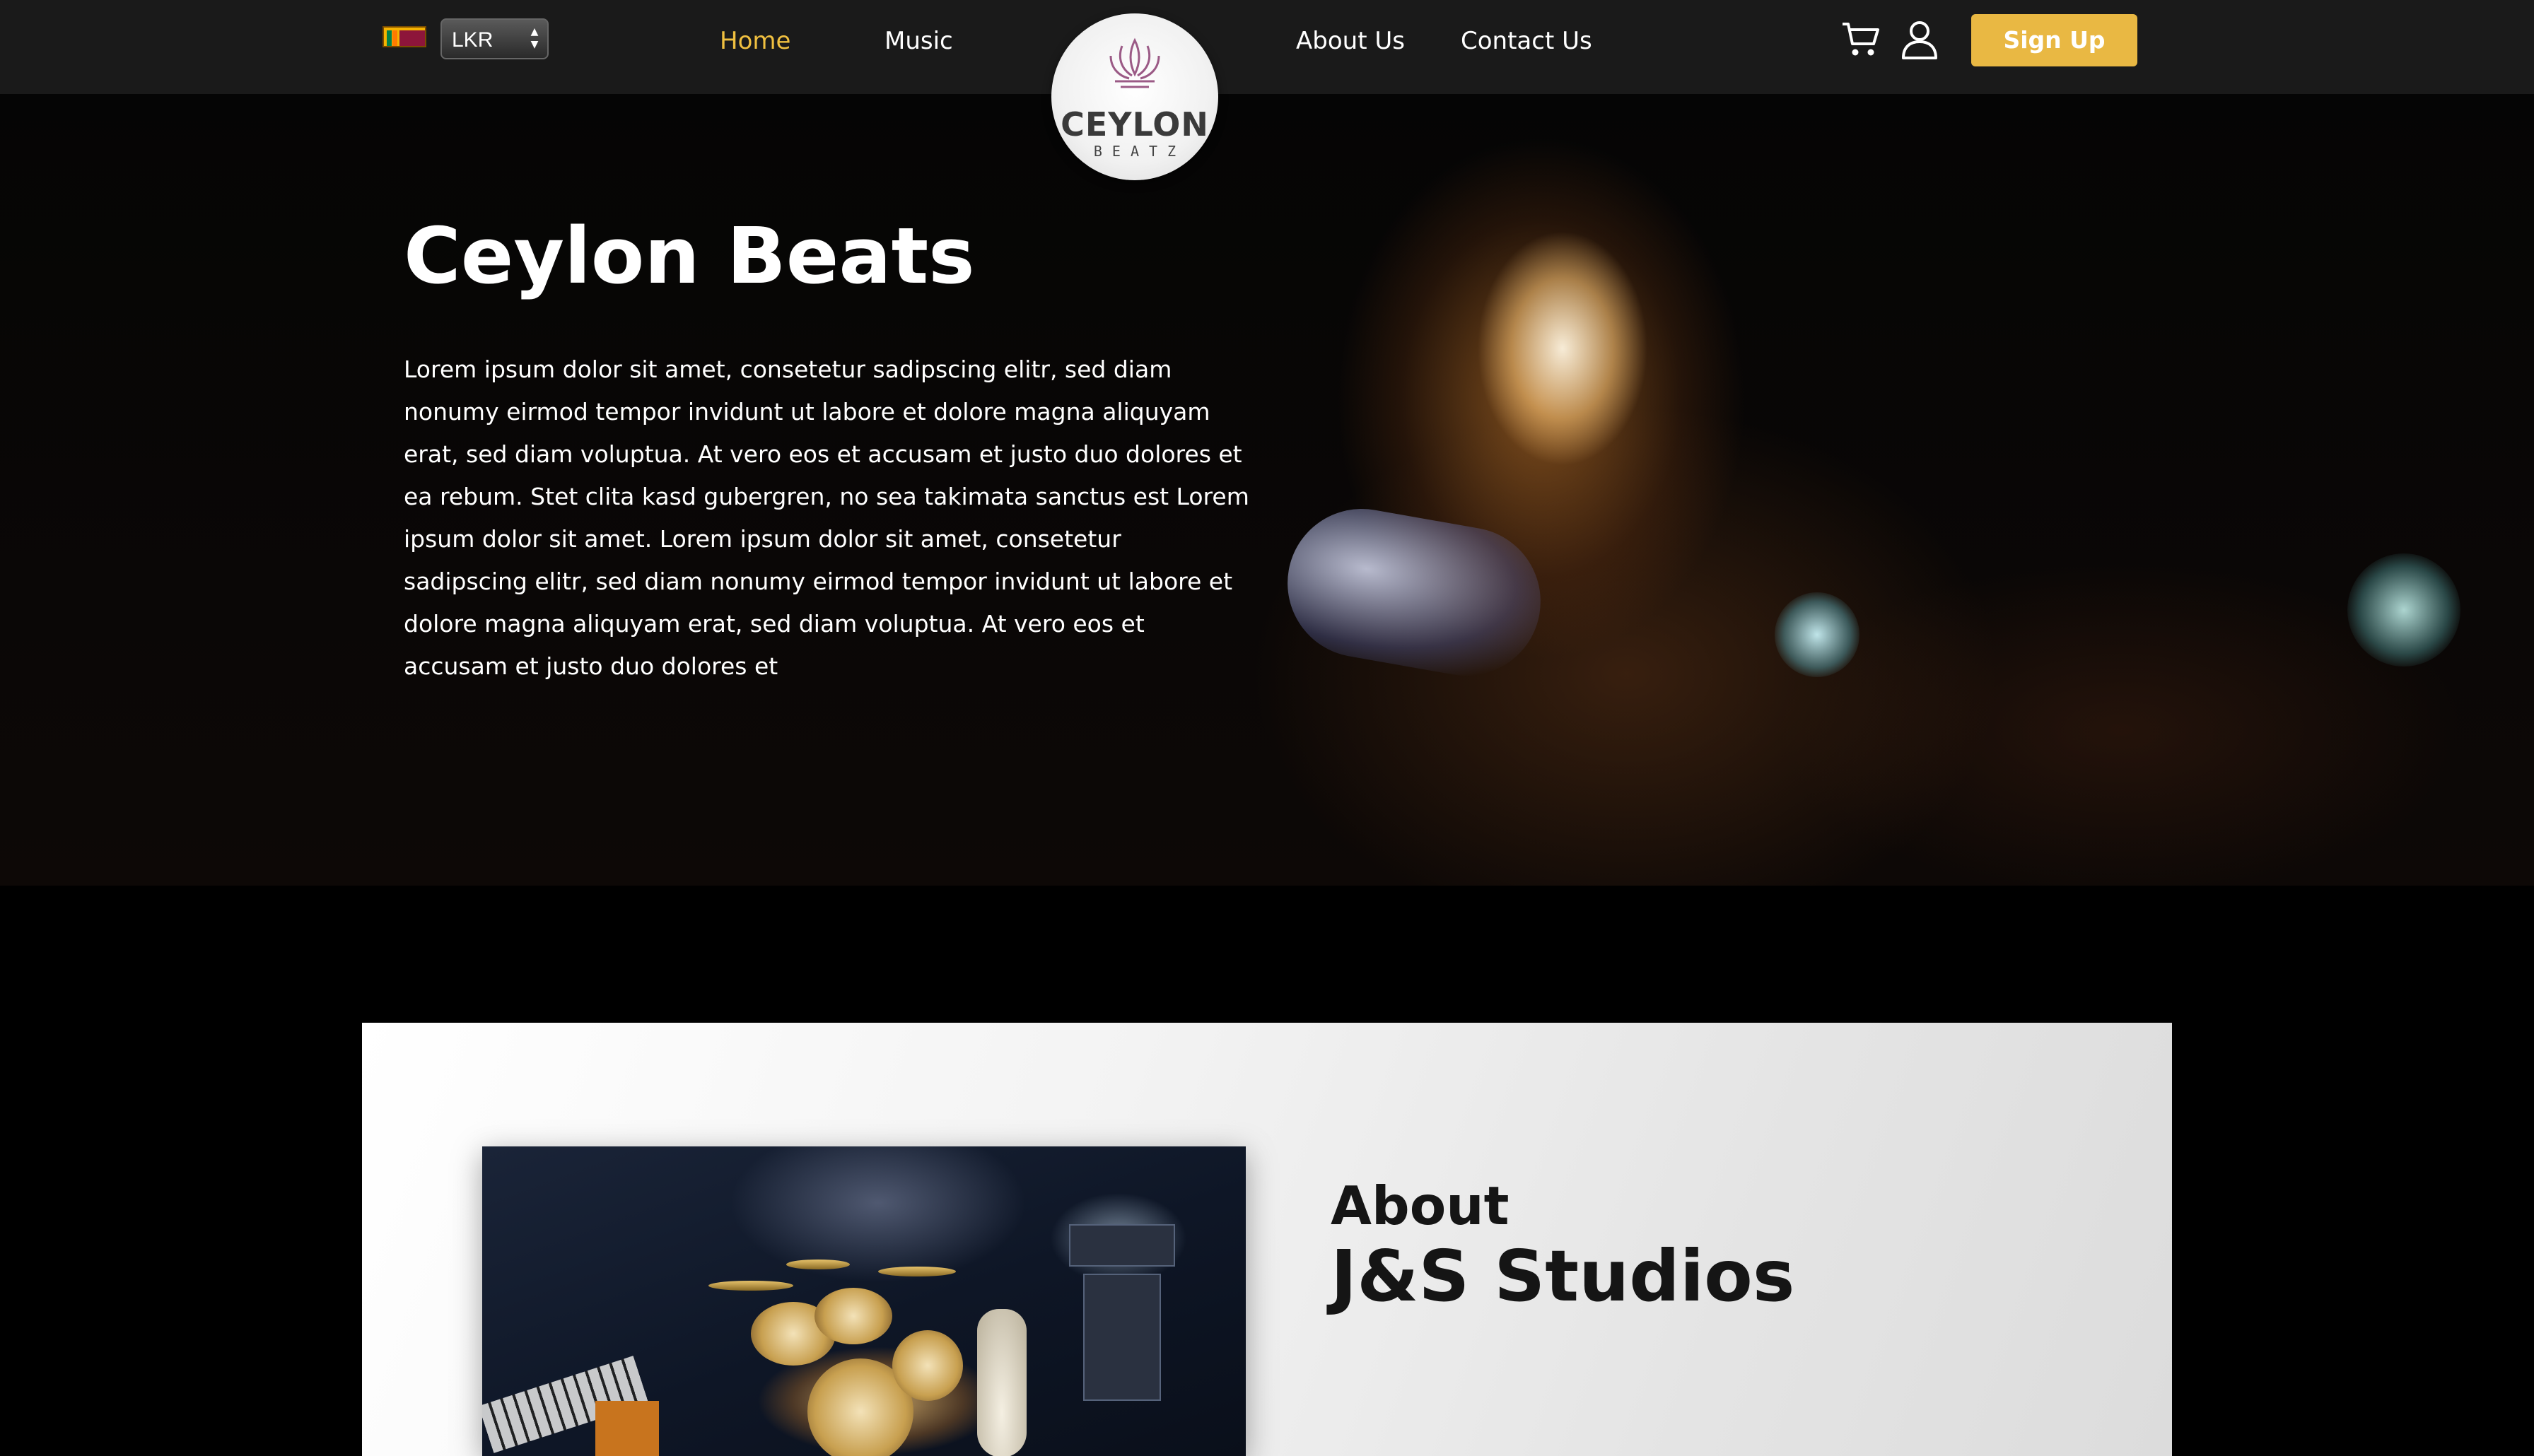 The height and width of the screenshot is (1456, 2534). Describe the element at coordinates (1135, 124) in the screenshot. I see `logo-brand-text: CEYLON` at that location.